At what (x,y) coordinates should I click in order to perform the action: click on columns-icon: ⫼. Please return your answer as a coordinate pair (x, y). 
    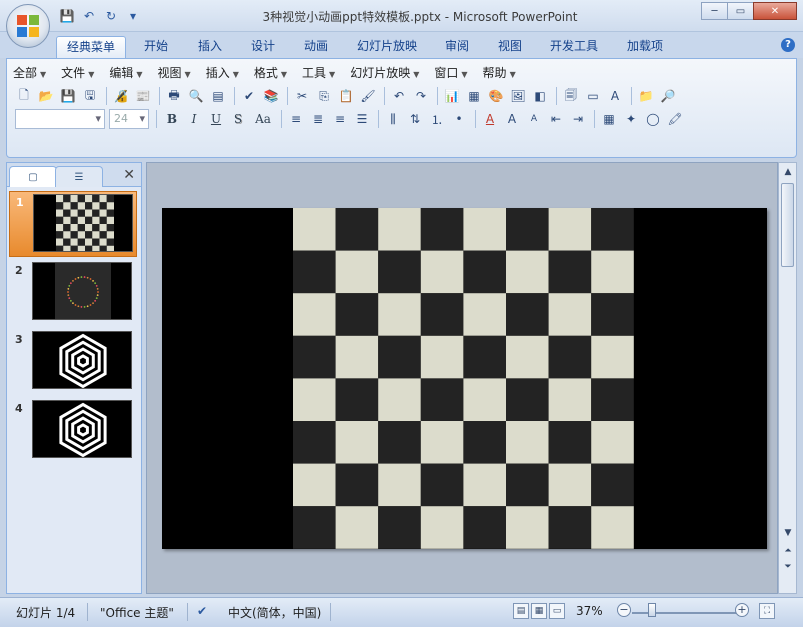
    Looking at the image, I should click on (393, 119).